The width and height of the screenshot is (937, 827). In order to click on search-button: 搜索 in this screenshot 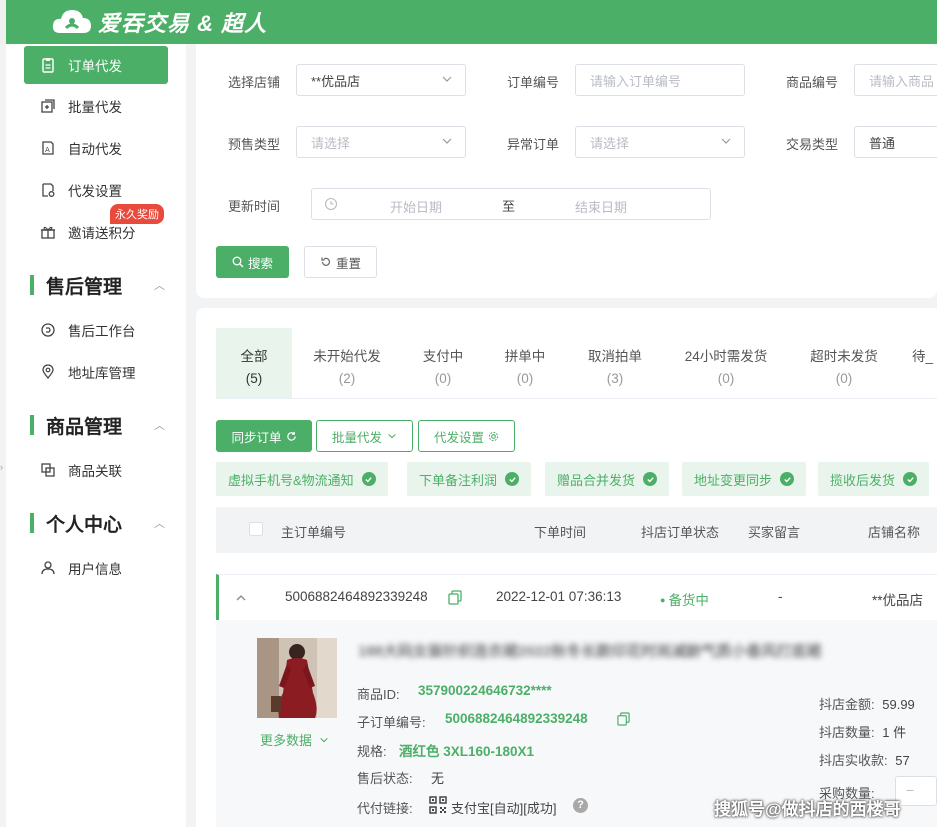, I will do `click(252, 262)`.